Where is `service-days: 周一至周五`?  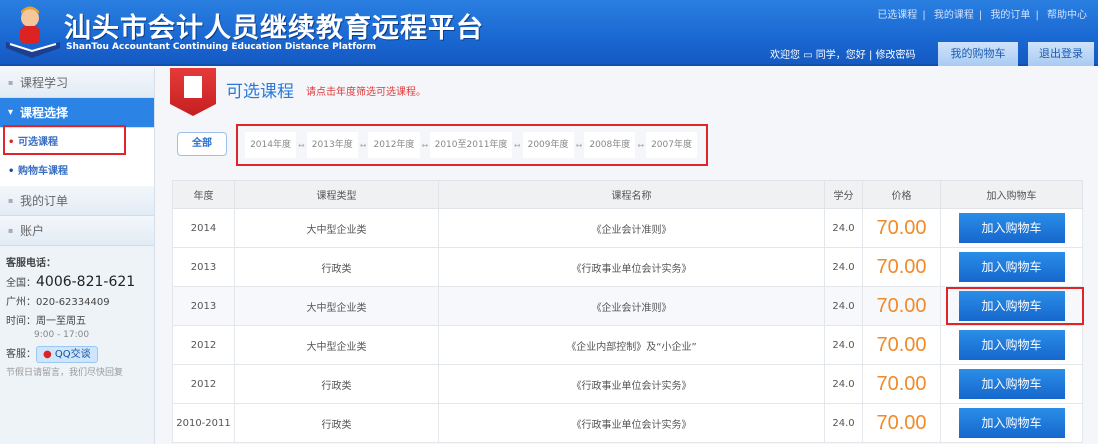 service-days: 周一至周五 is located at coordinates (61, 321).